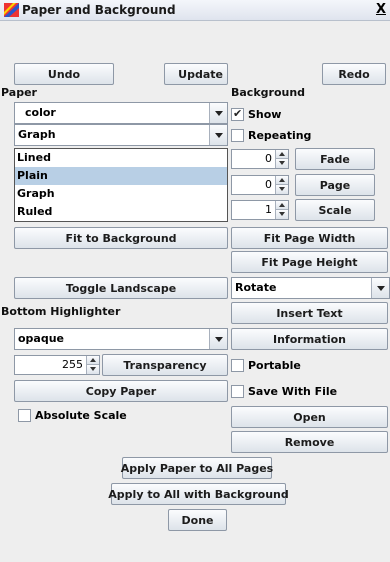  What do you see at coordinates (335, 159) in the screenshot?
I see `fade-button: Fade` at bounding box center [335, 159].